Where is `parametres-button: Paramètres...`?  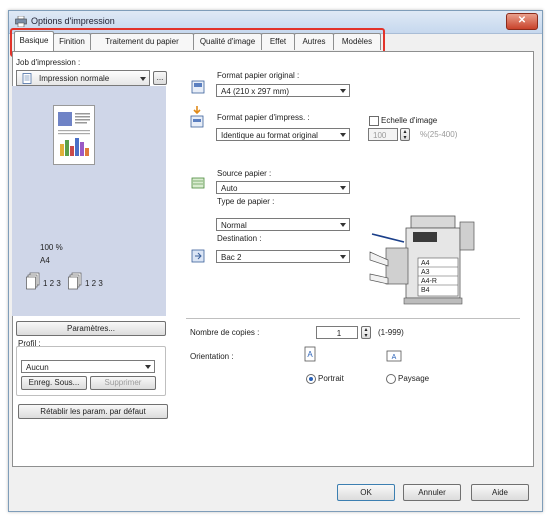
parametres-button: Paramètres... is located at coordinates (91, 328).